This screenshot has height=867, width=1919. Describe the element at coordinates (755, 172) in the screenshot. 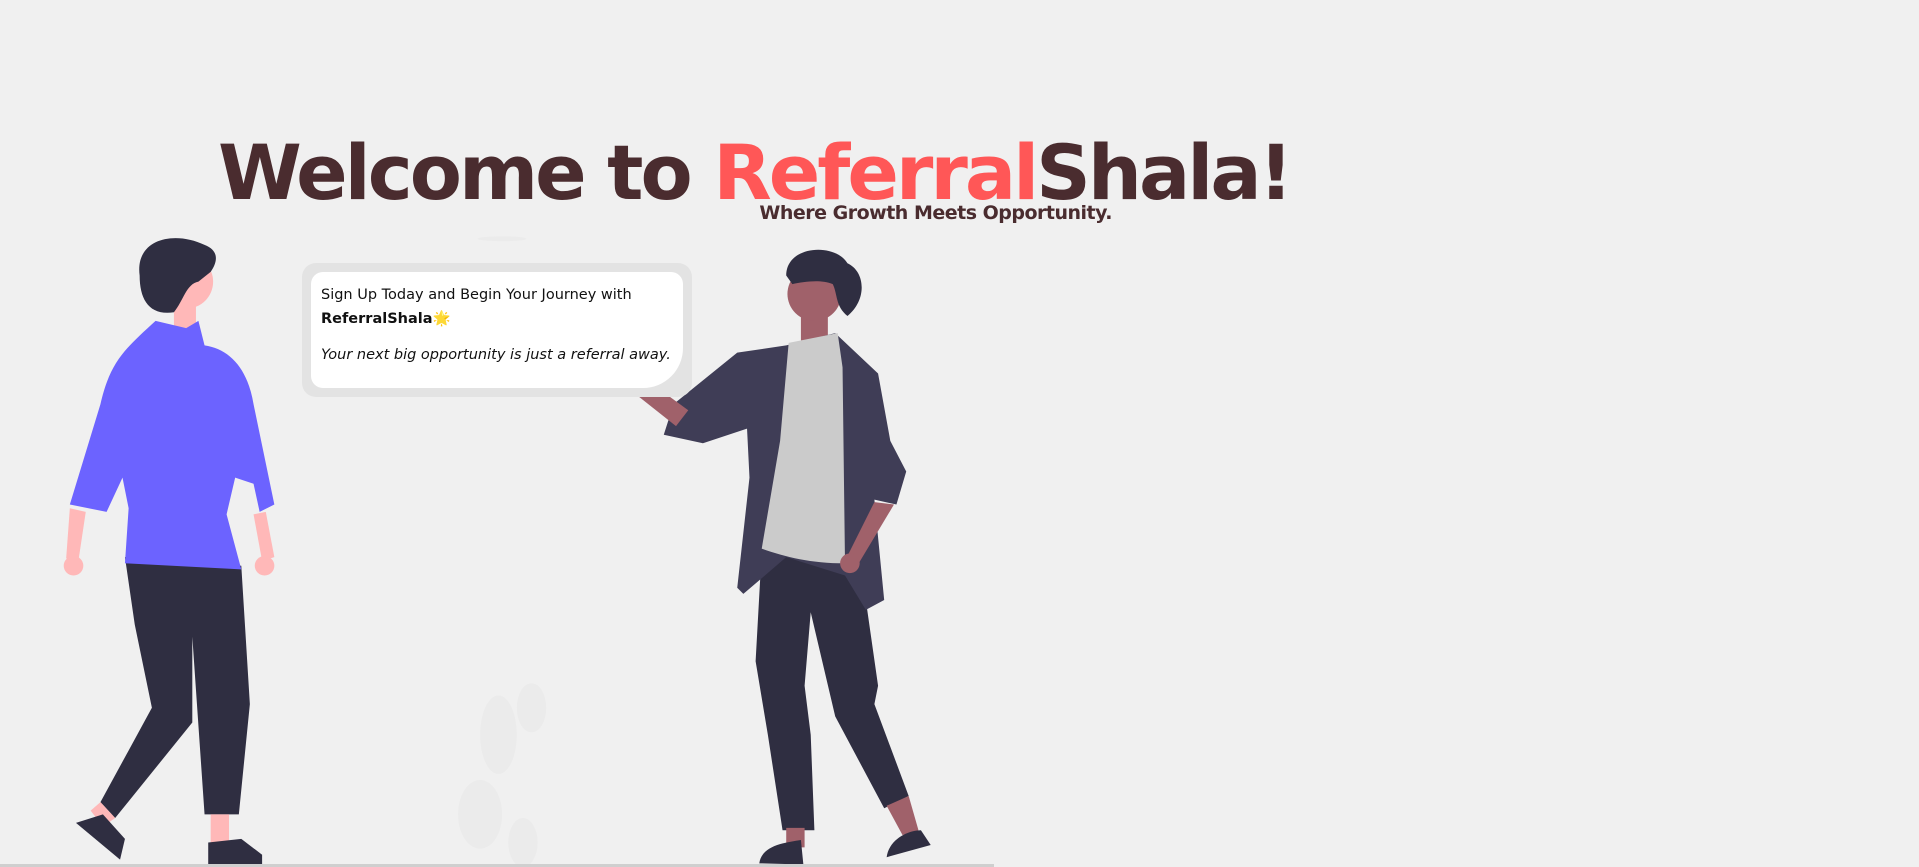

I see `page-title: Welcome to ReferralShala!` at that location.